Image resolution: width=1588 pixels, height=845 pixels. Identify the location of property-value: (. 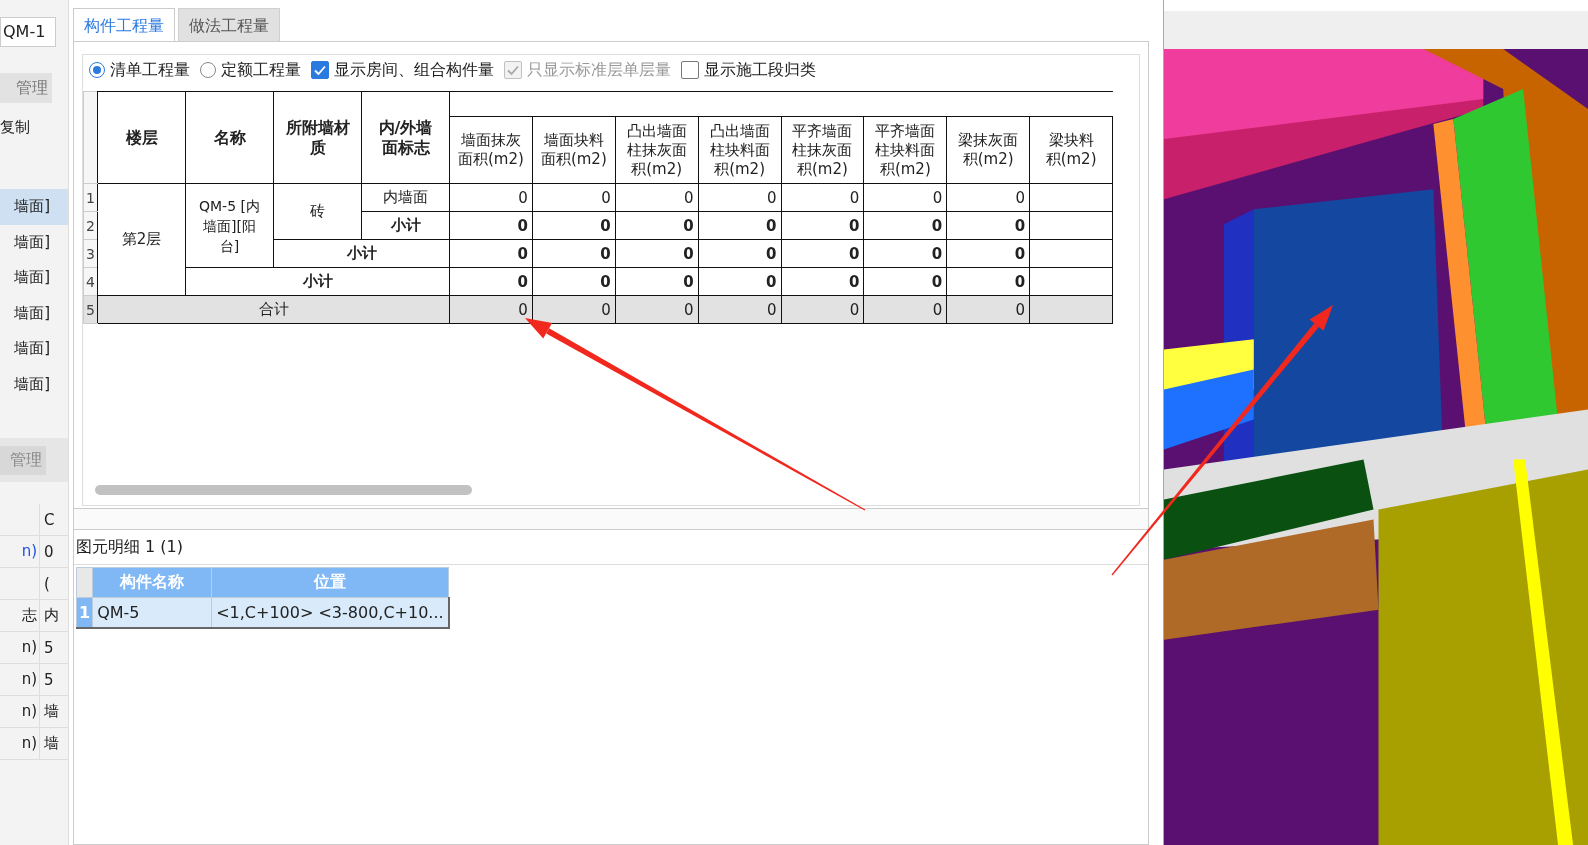
(46, 583).